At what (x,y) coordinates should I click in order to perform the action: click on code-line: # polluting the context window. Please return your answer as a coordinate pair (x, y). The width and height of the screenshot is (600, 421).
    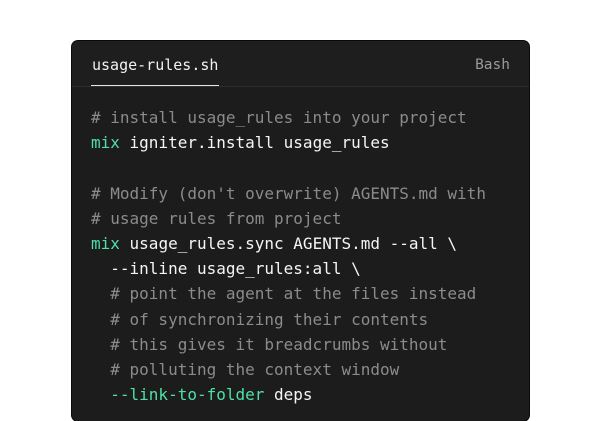
    Looking at the image, I should click on (288, 369).